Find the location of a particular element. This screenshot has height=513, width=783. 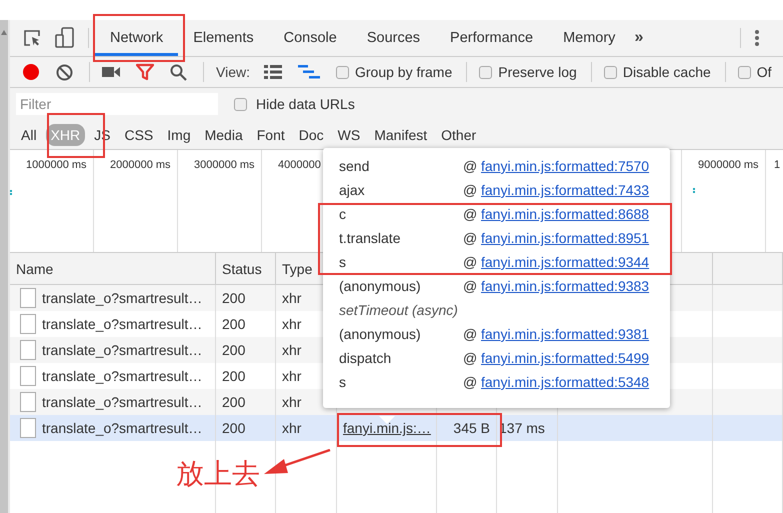

function-name: send is located at coordinates (354, 166).